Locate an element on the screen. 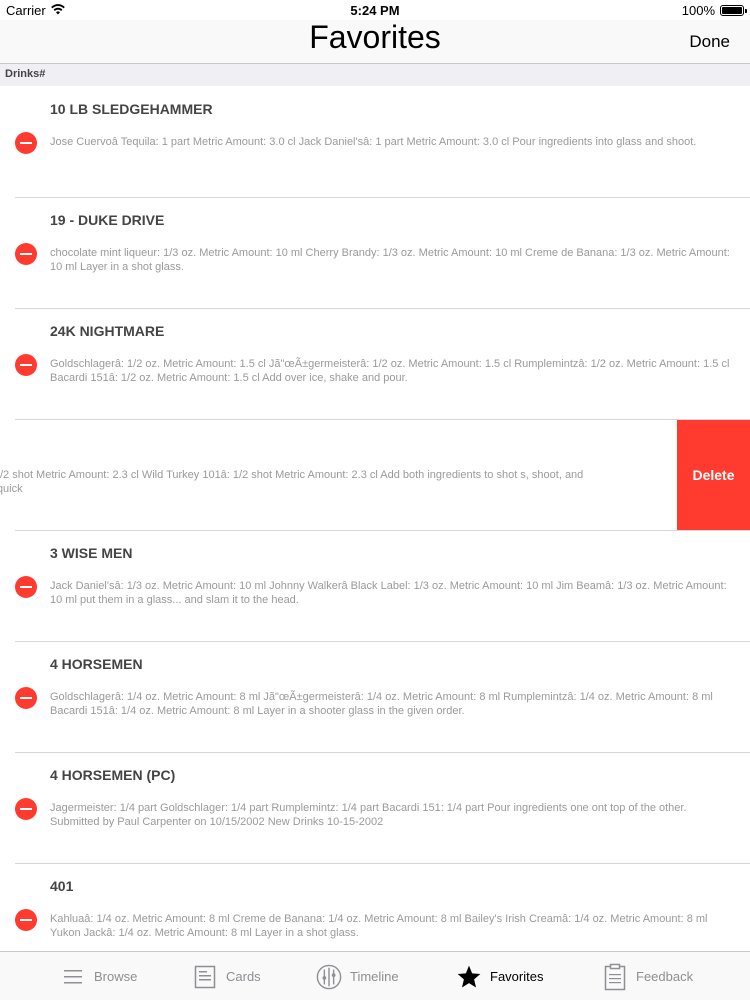 Image resolution: width=750 pixels, height=1000 pixels. tab-label: Feedback is located at coordinates (665, 976).